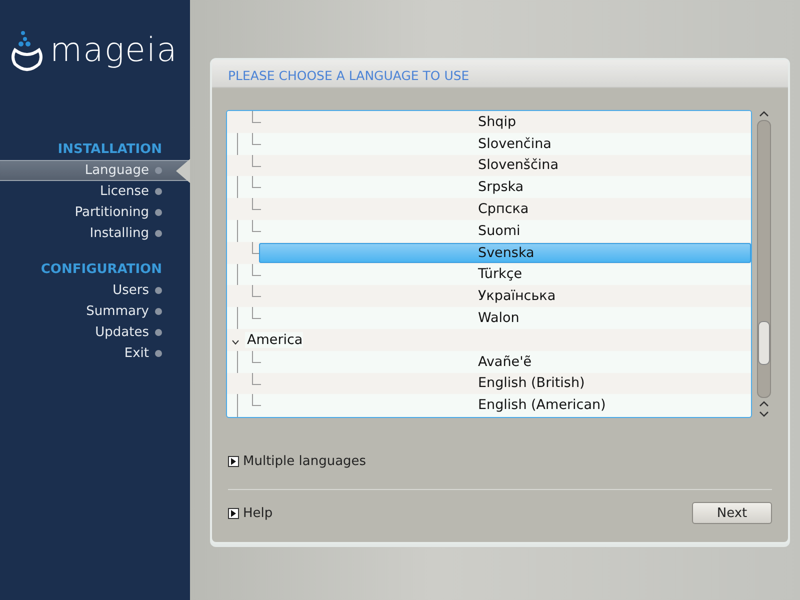  What do you see at coordinates (95, 191) in the screenshot?
I see `step-item: License` at bounding box center [95, 191].